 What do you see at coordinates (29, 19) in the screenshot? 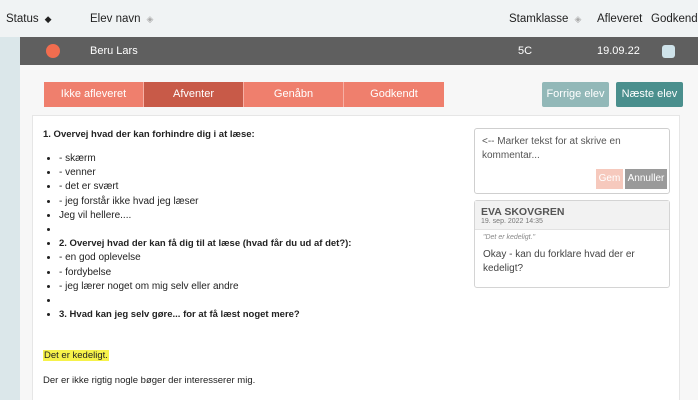
I see `column-status: Status ◆` at bounding box center [29, 19].